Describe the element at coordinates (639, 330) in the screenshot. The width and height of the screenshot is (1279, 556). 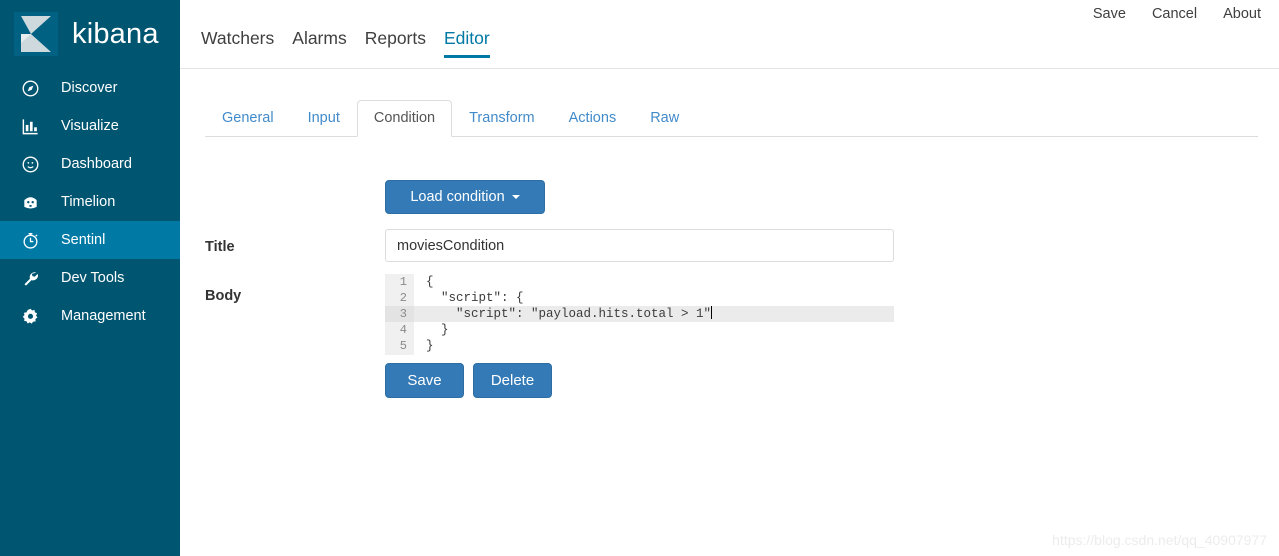
I see `editor-line: 4 }` at that location.